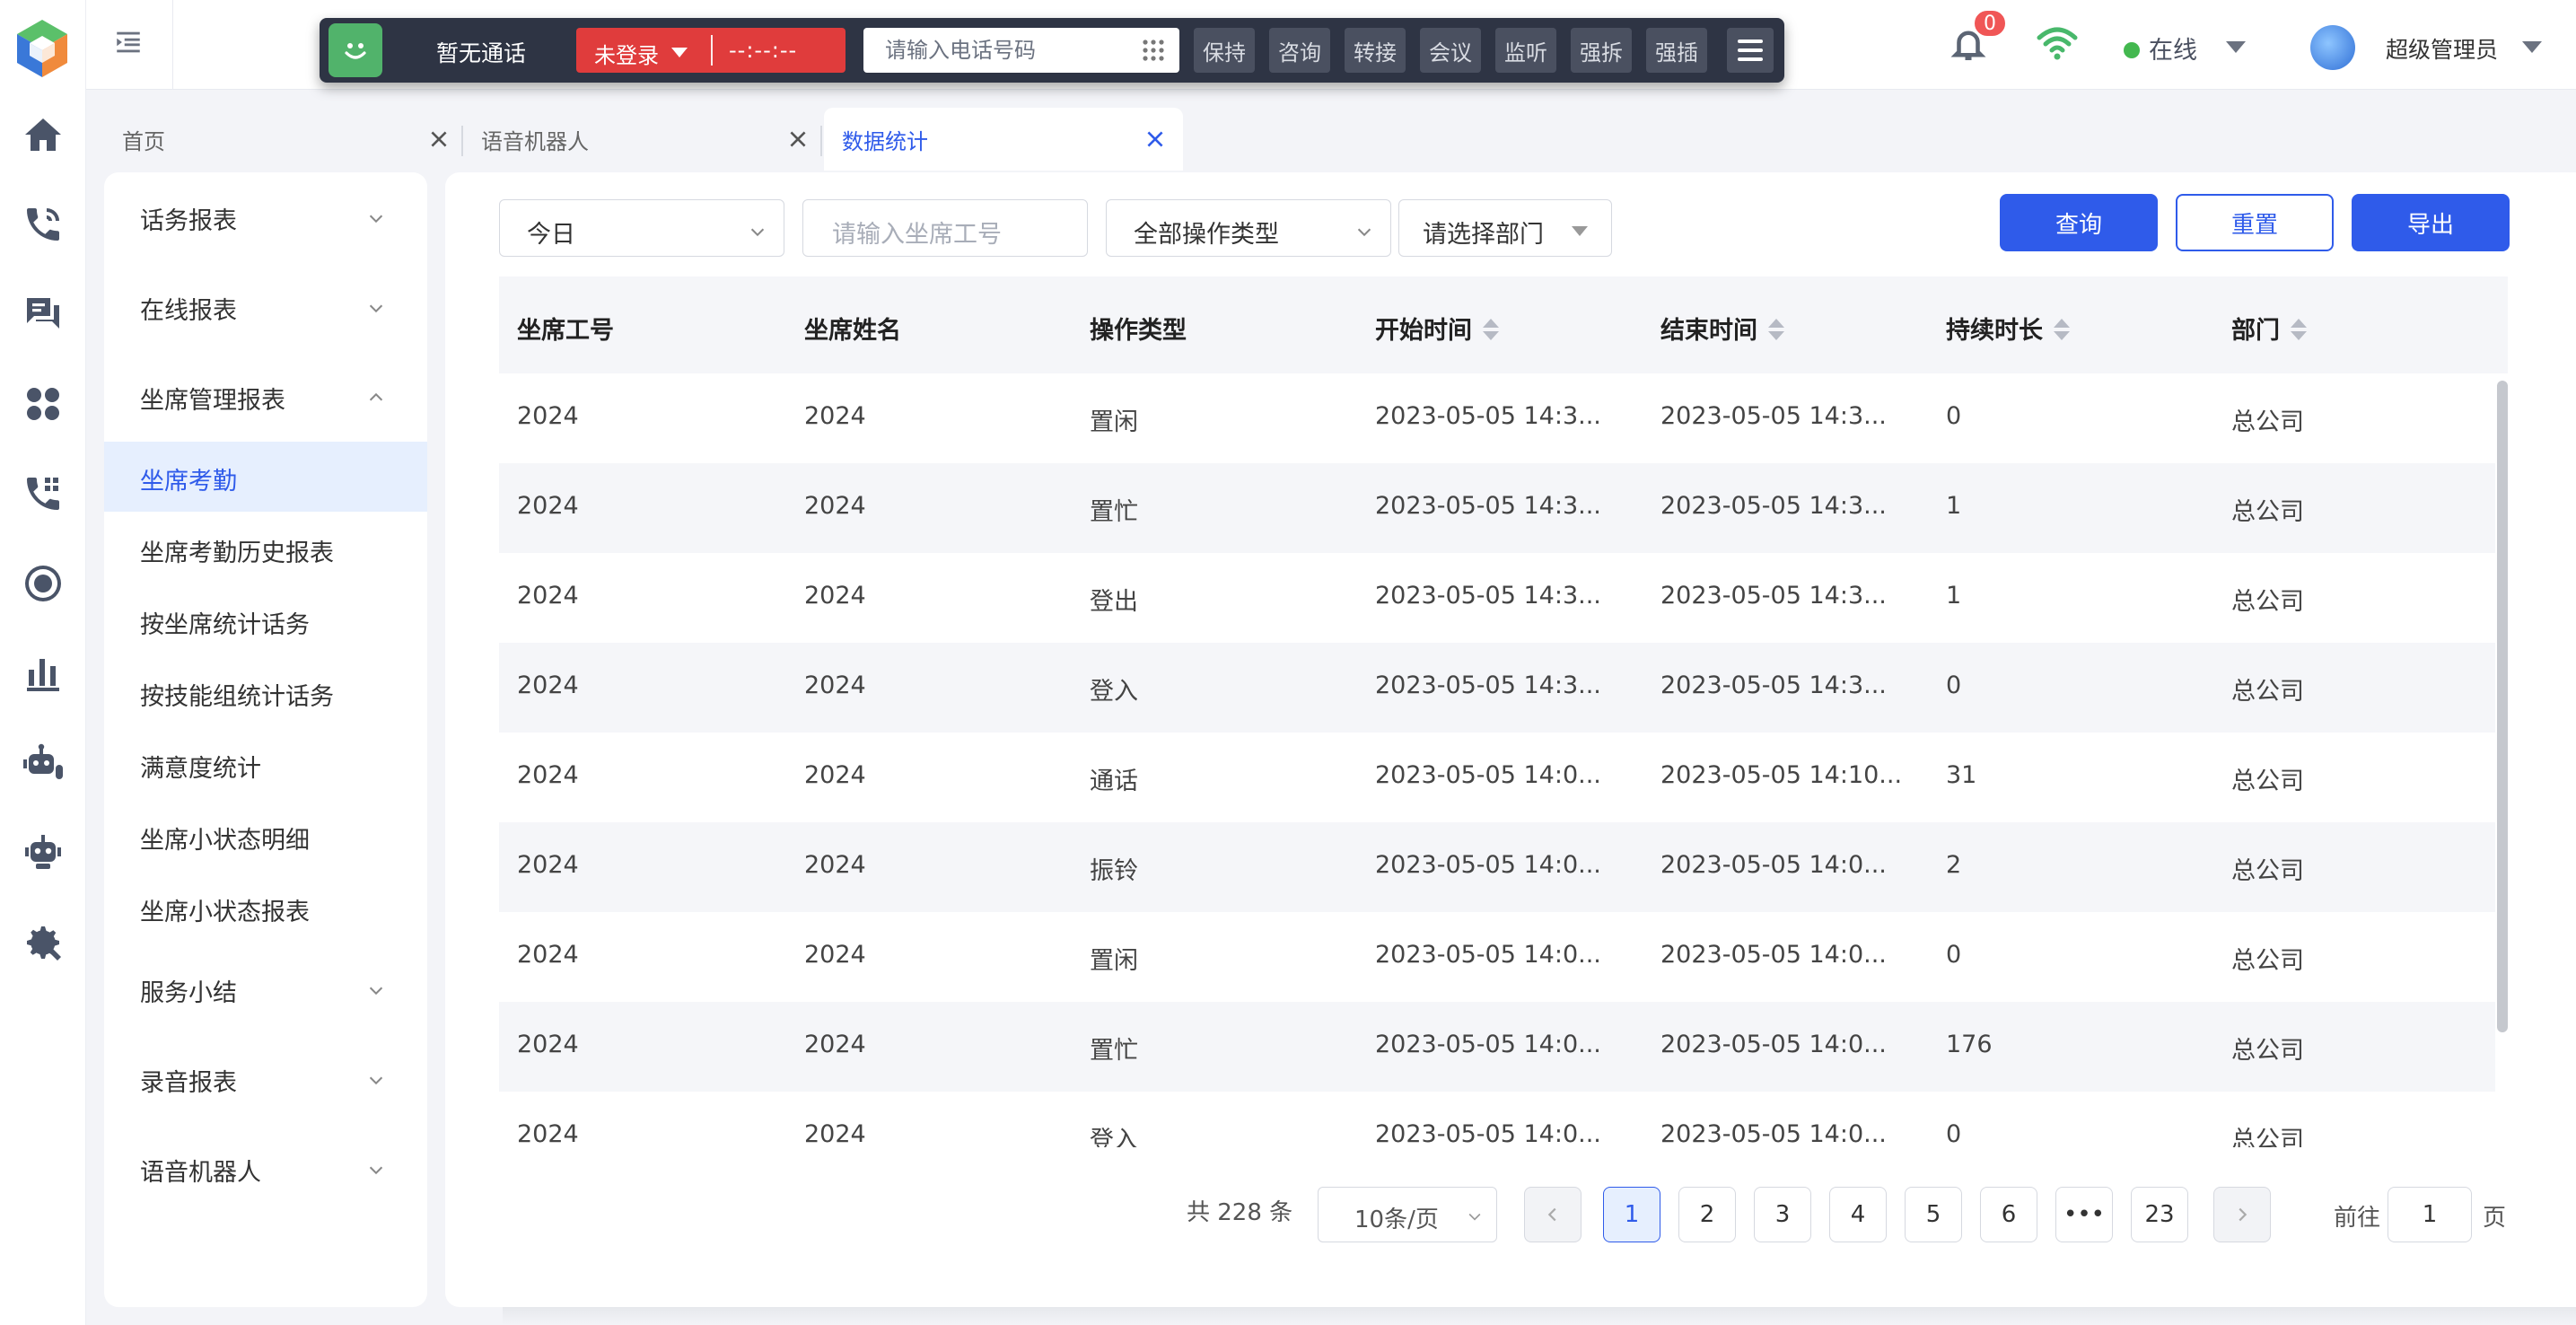  What do you see at coordinates (2442, 49) in the screenshot?
I see `user-name: 超级管理员` at bounding box center [2442, 49].